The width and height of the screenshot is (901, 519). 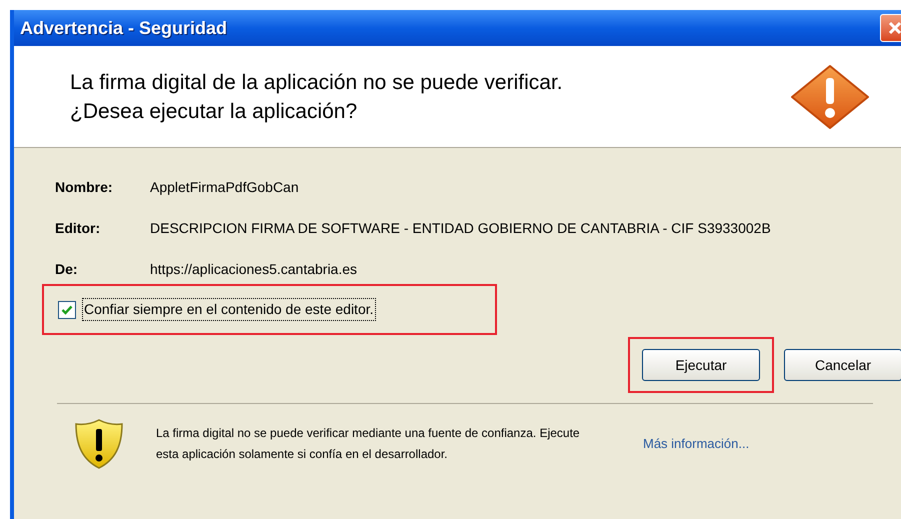 I want to click on close-icon, so click(x=894, y=28).